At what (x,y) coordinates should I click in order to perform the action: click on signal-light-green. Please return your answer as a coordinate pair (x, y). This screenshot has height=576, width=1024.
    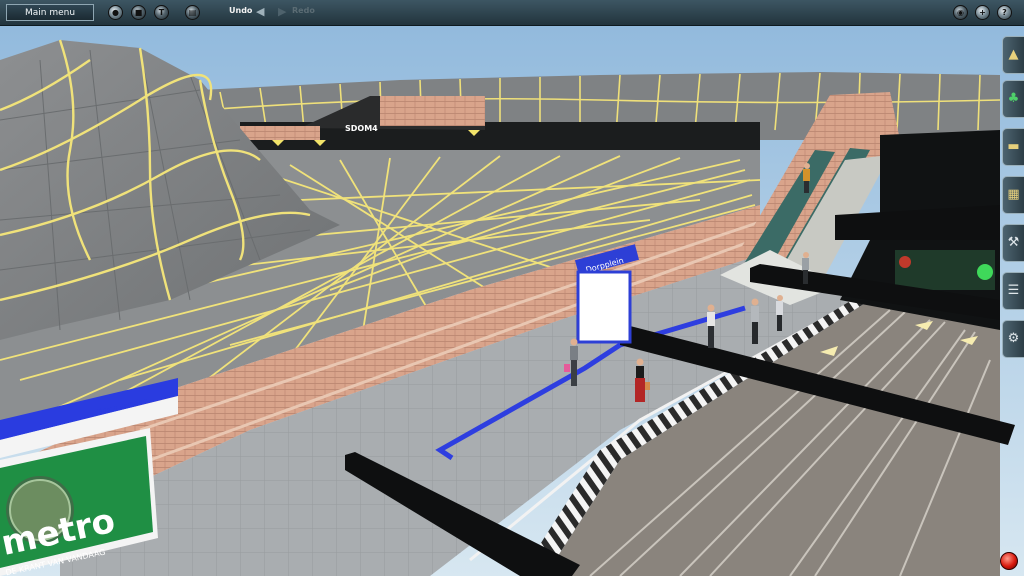
    Looking at the image, I should click on (985, 272).